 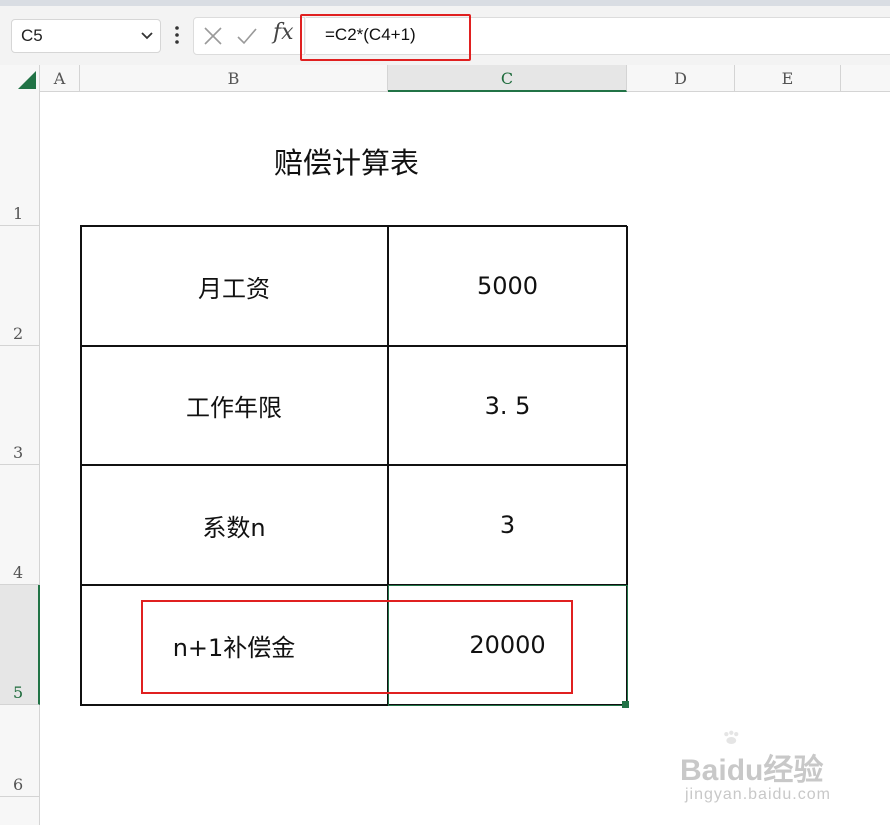 I want to click on column-header-a: A, so click(x=60, y=78).